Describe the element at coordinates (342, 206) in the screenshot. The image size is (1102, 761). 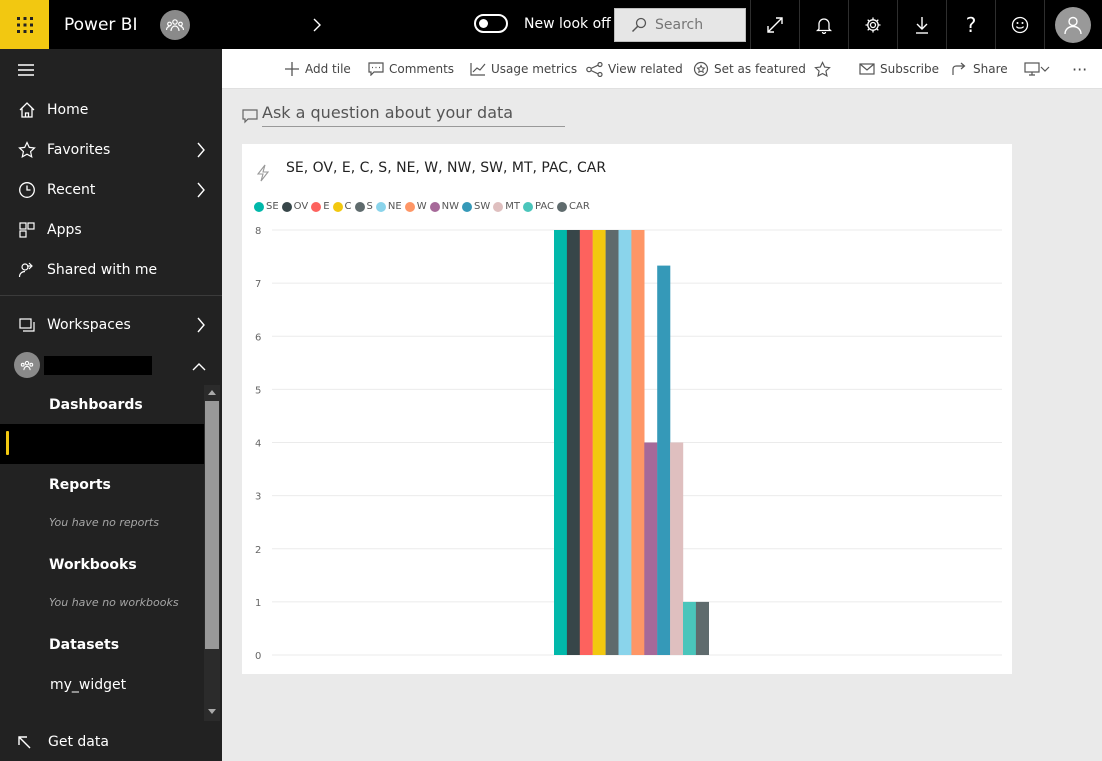
I see `legend-item: C` at that location.